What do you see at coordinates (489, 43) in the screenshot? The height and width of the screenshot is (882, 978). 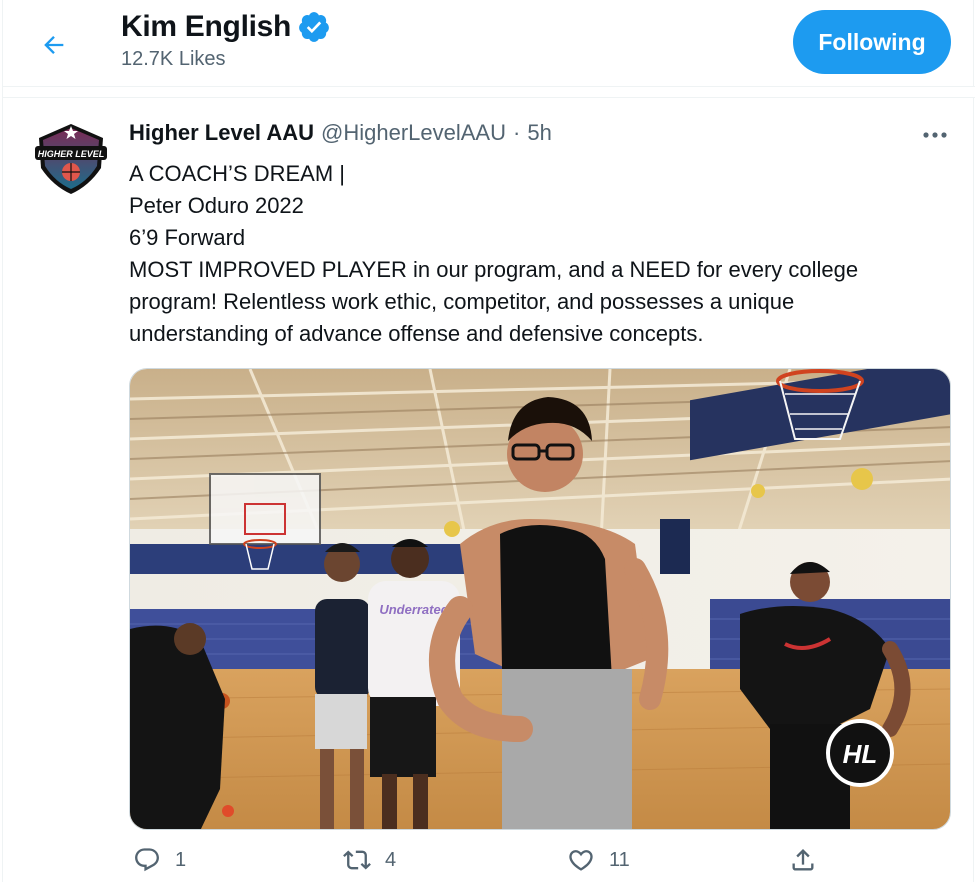 I see `profile-header: Kim English 12.7K Likes Following` at bounding box center [489, 43].